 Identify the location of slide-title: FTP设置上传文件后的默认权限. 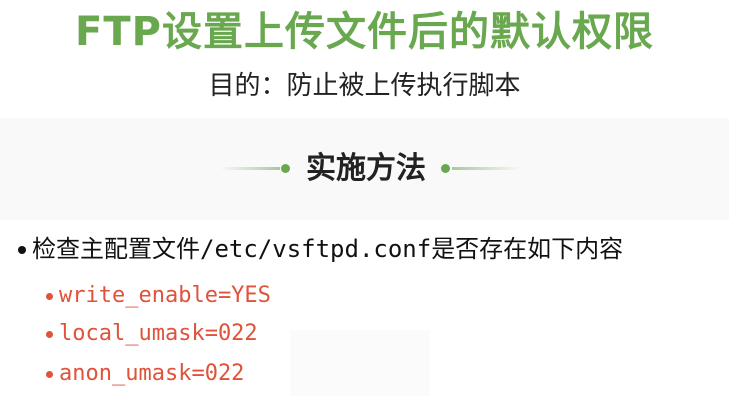
(364, 32).